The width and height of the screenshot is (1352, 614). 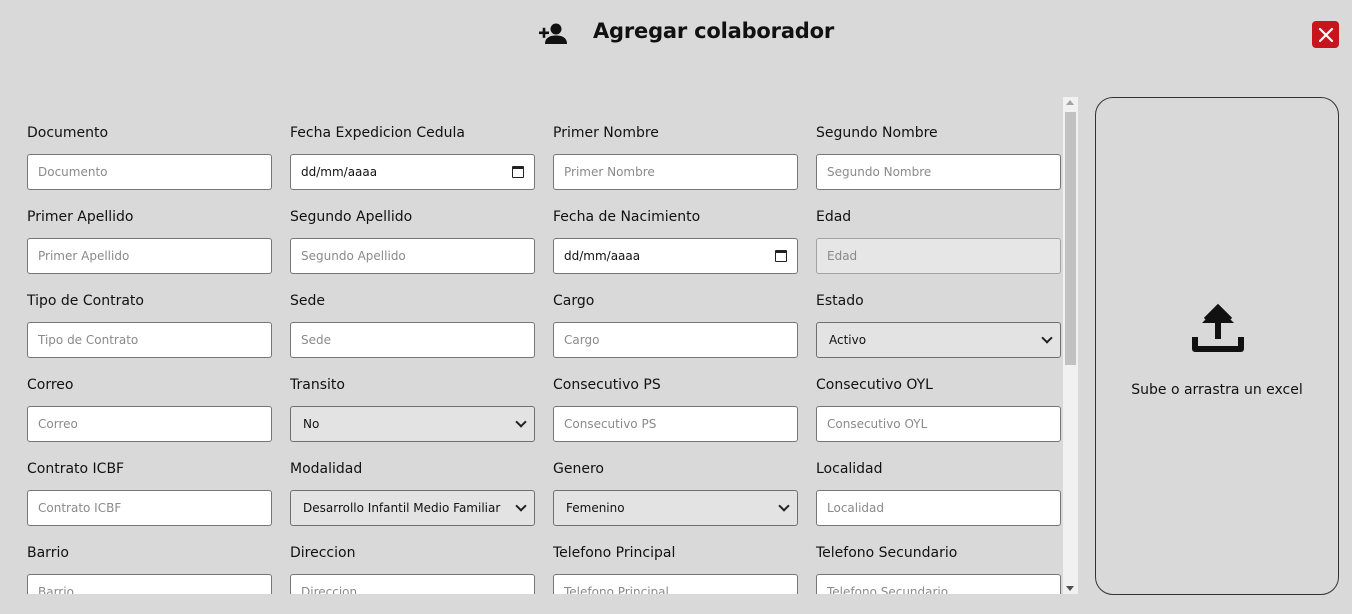 What do you see at coordinates (149, 508) in the screenshot?
I see `text-input: Contrato ICBF` at bounding box center [149, 508].